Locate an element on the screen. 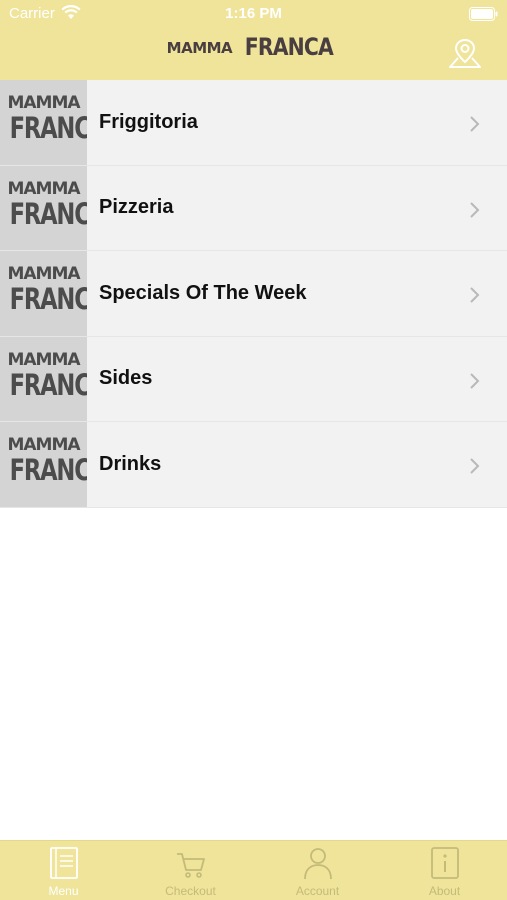 The image size is (507, 900). tab-label: About is located at coordinates (444, 891).